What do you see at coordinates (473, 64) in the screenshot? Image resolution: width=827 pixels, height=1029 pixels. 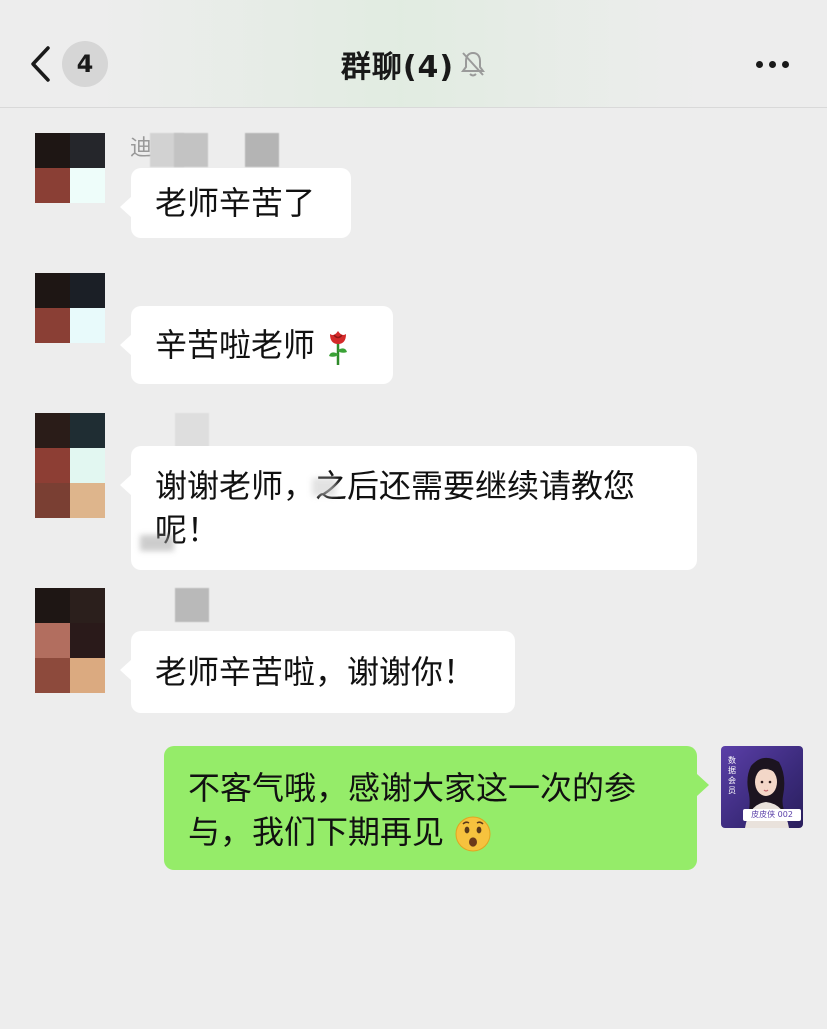 I see `bell-slash-icon` at bounding box center [473, 64].